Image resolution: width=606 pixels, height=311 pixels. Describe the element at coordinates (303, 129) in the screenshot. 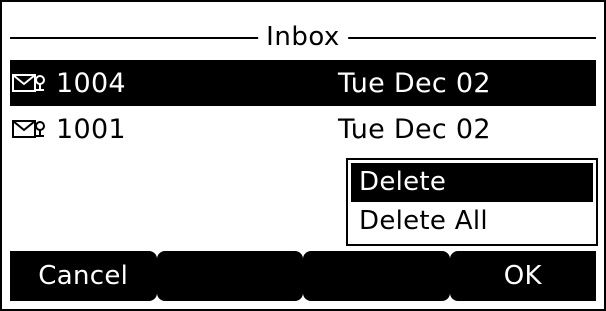

I see `message-row: 1001 Tue Dec 02` at that location.